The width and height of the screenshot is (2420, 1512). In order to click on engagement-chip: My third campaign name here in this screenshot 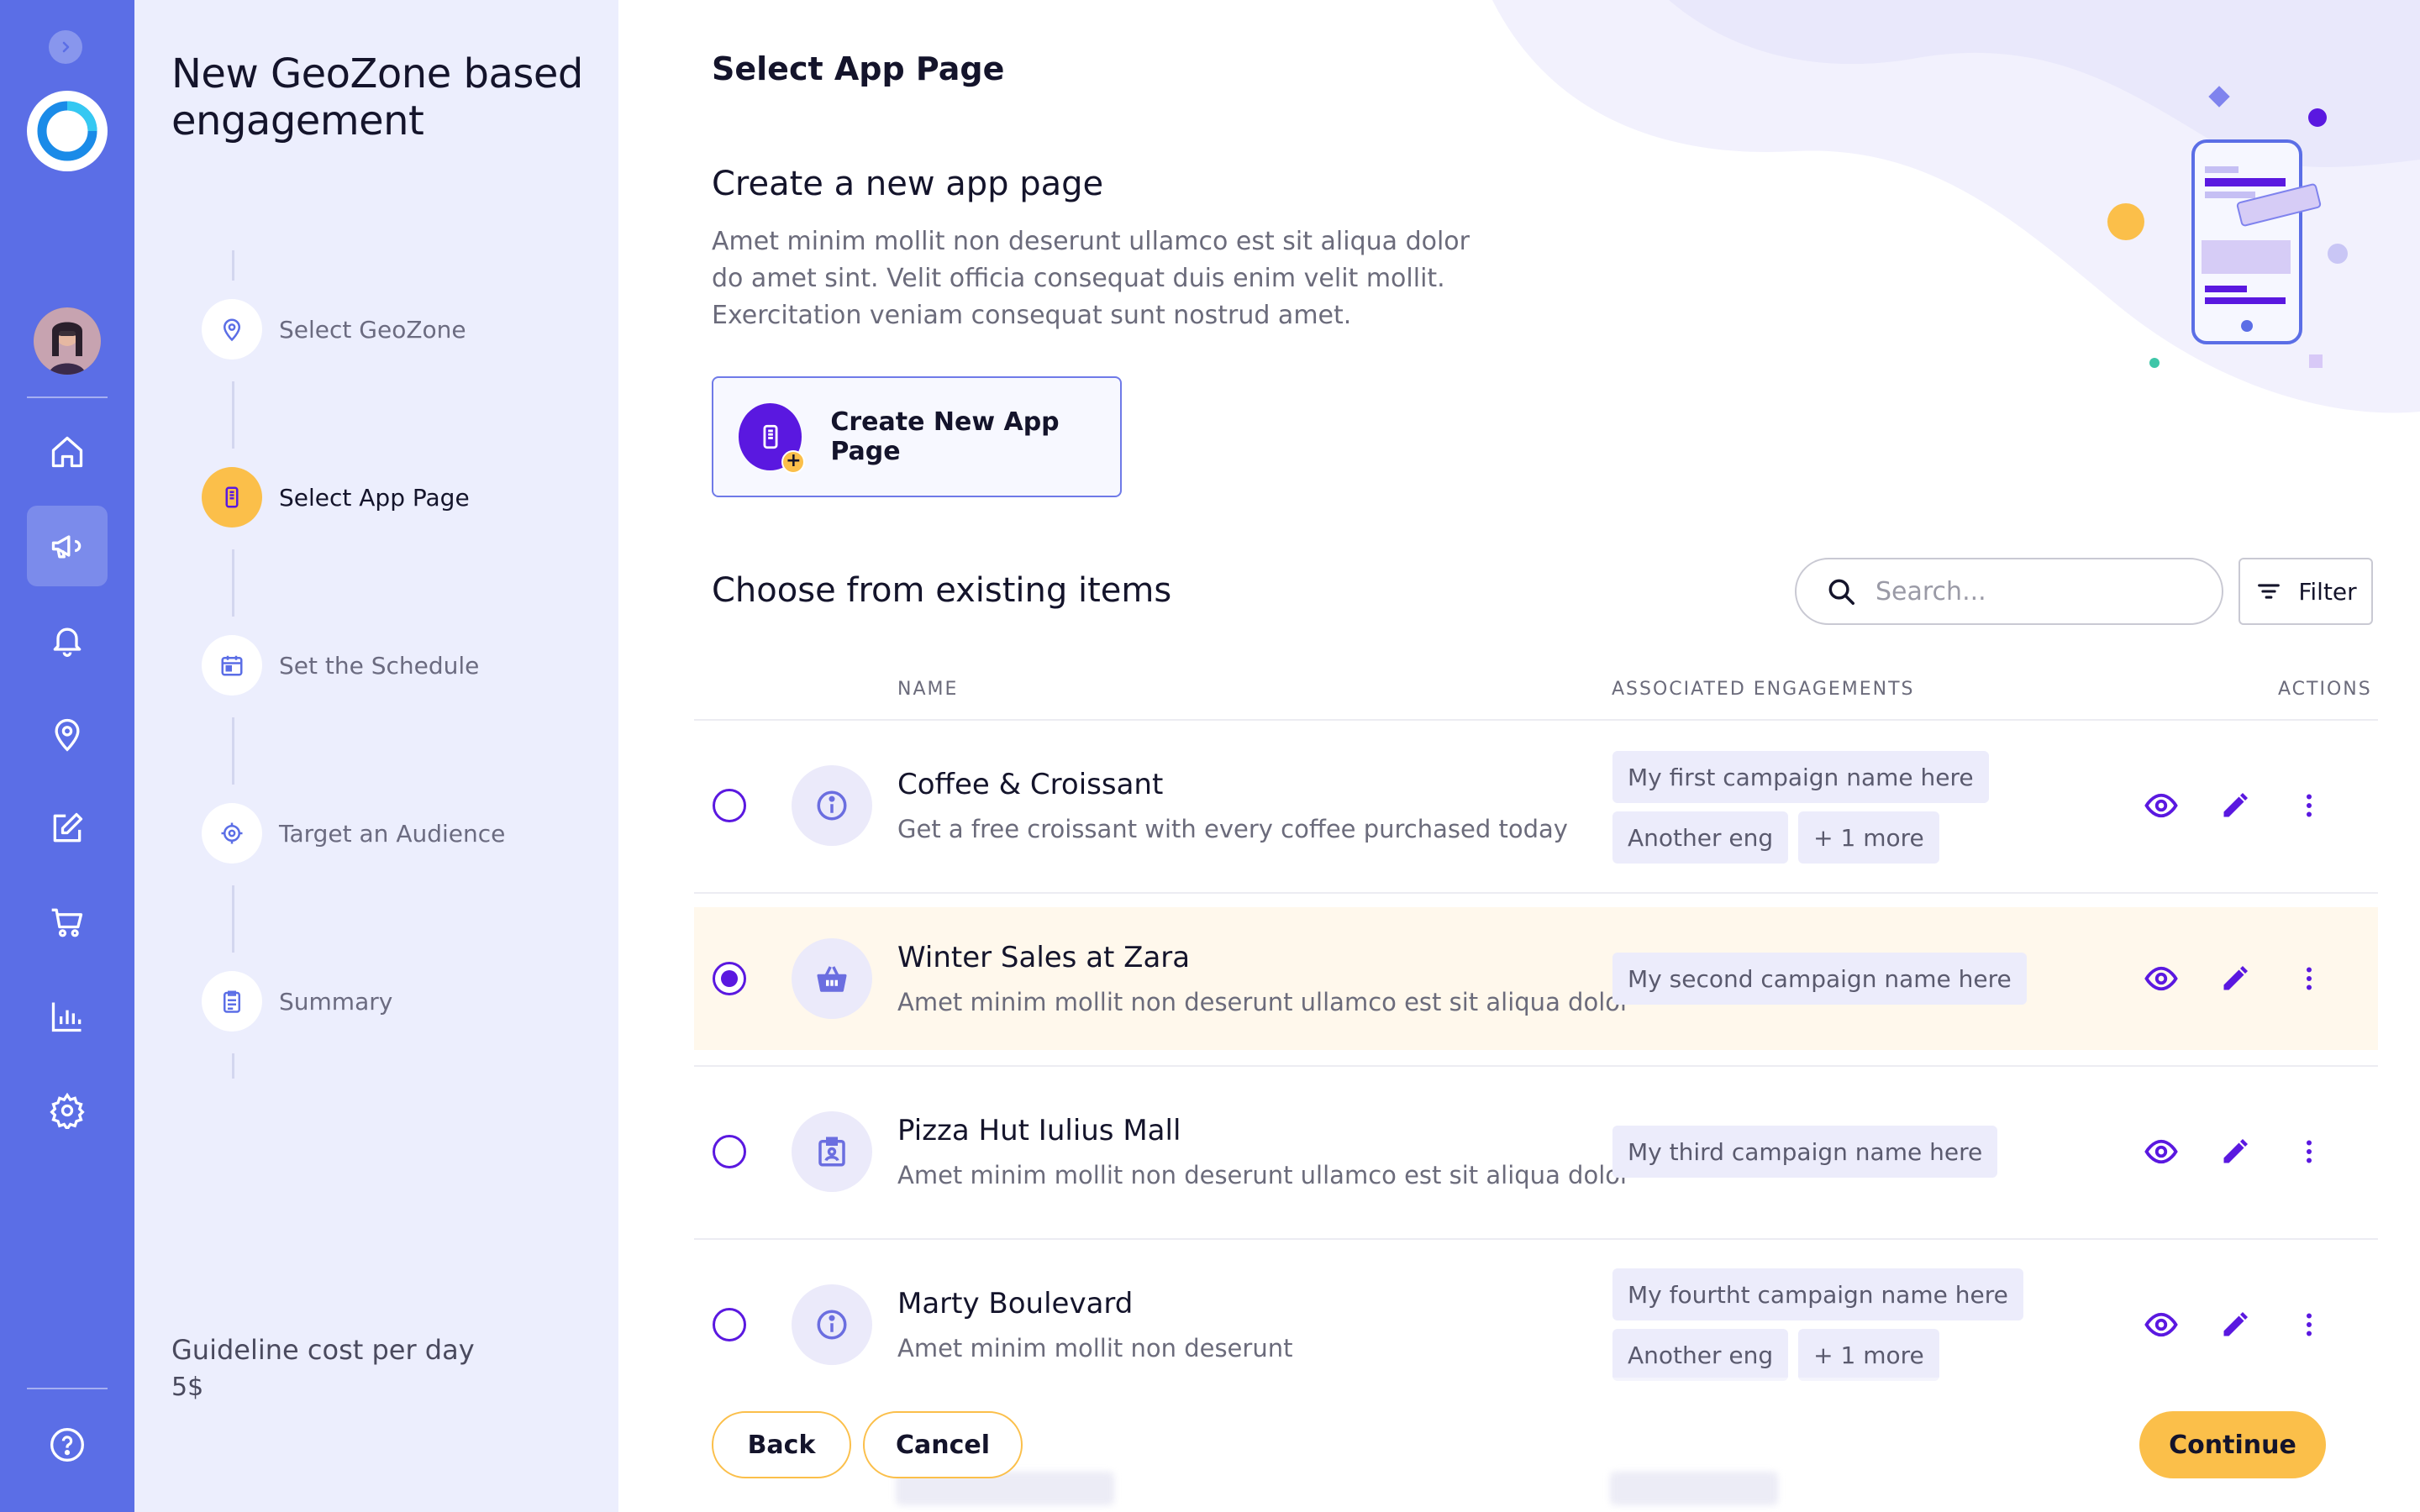, I will do `click(1805, 1152)`.